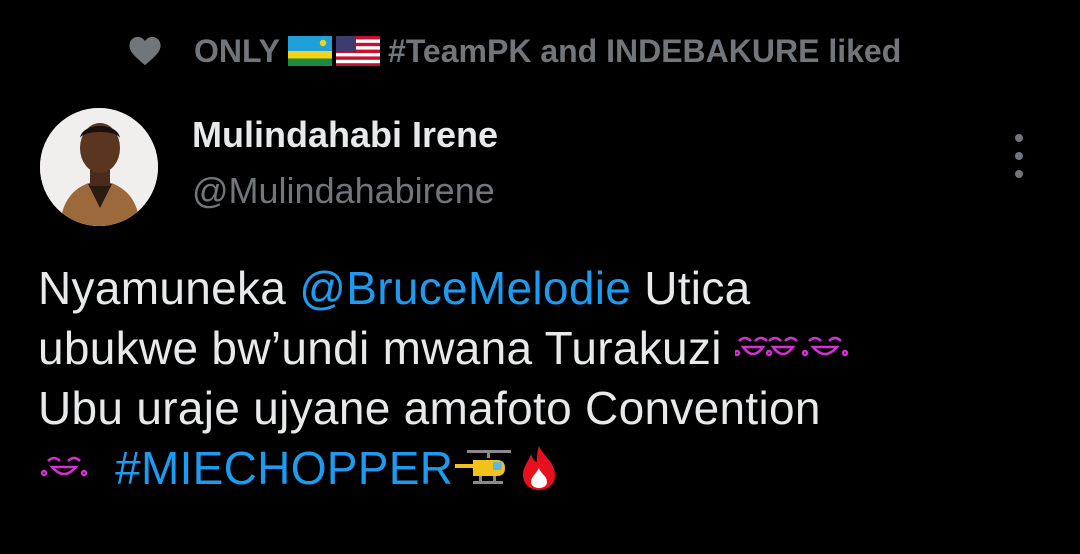 The width and height of the screenshot is (1080, 554). What do you see at coordinates (380, 348) in the screenshot?
I see `tweet-text-segment: ubukwe bw’undi mwana Turakuzi` at bounding box center [380, 348].